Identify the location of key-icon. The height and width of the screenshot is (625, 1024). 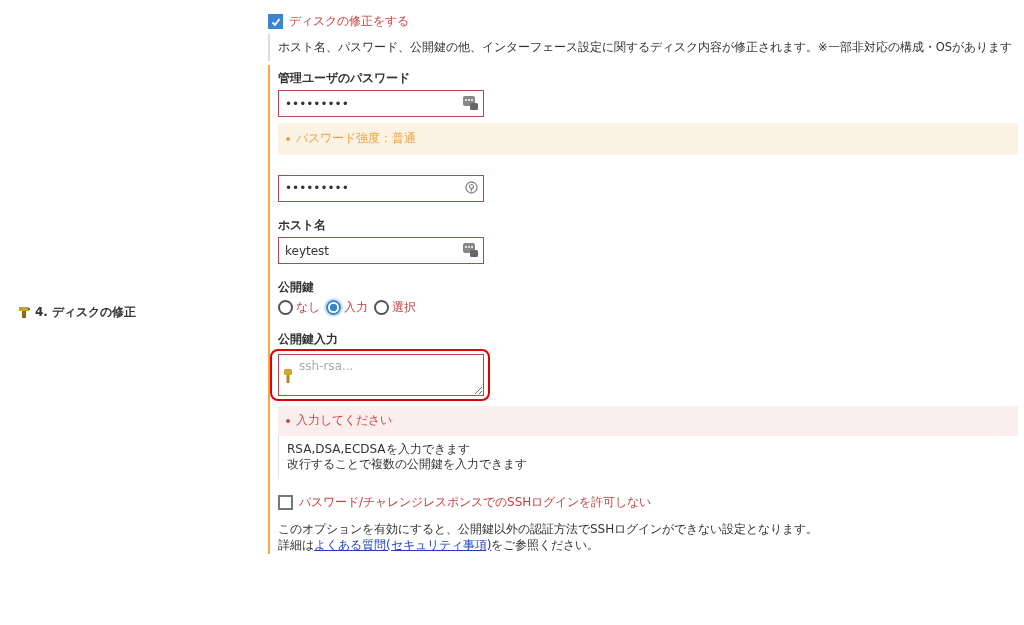
(288, 376).